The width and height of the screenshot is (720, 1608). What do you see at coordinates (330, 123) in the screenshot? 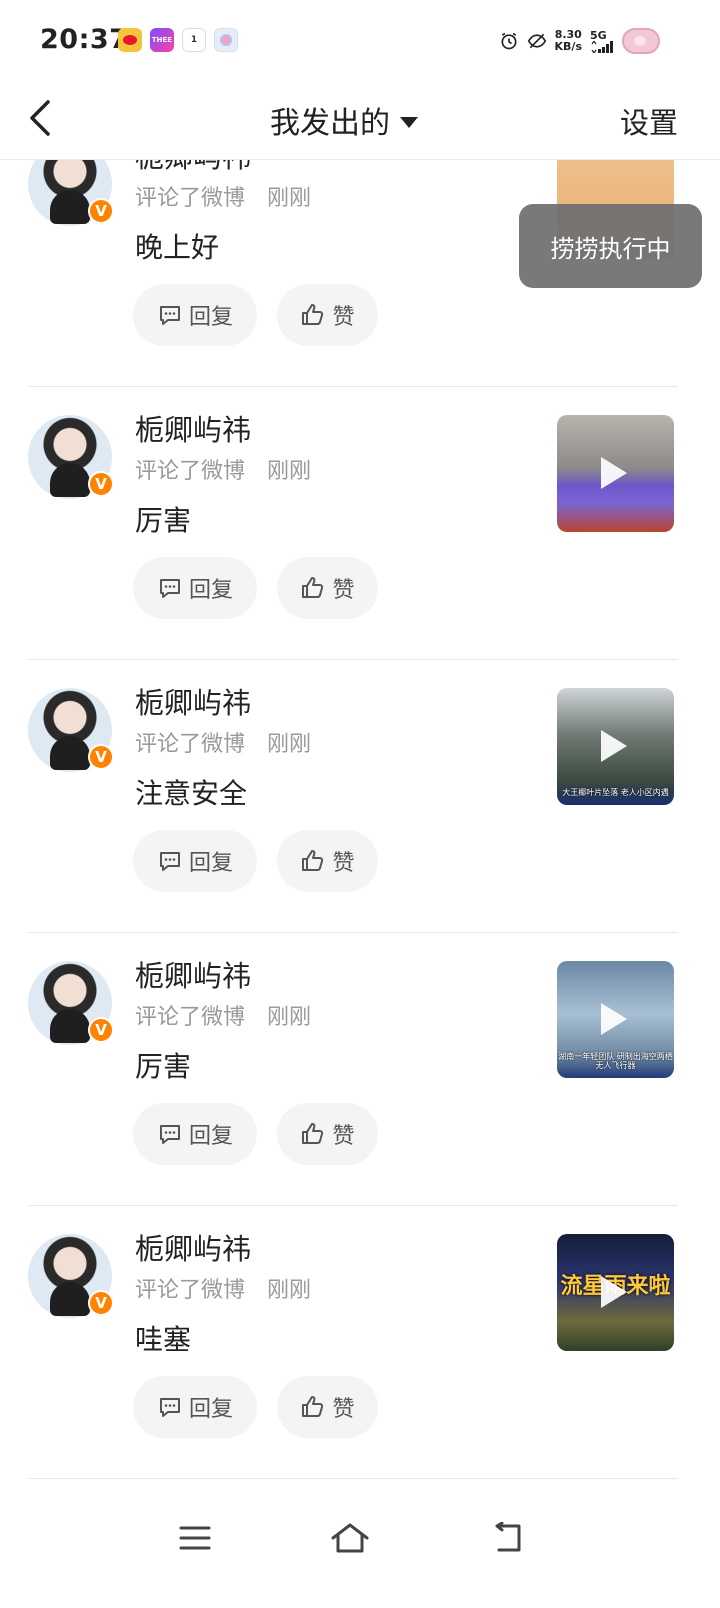
I see `page-title: 我发出的` at bounding box center [330, 123].